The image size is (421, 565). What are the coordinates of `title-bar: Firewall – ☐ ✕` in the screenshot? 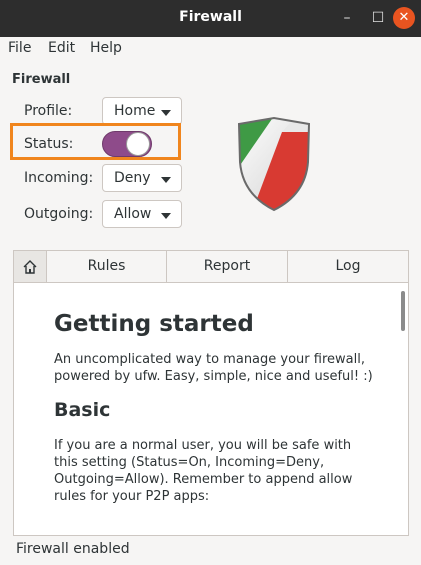 It's located at (210, 18).